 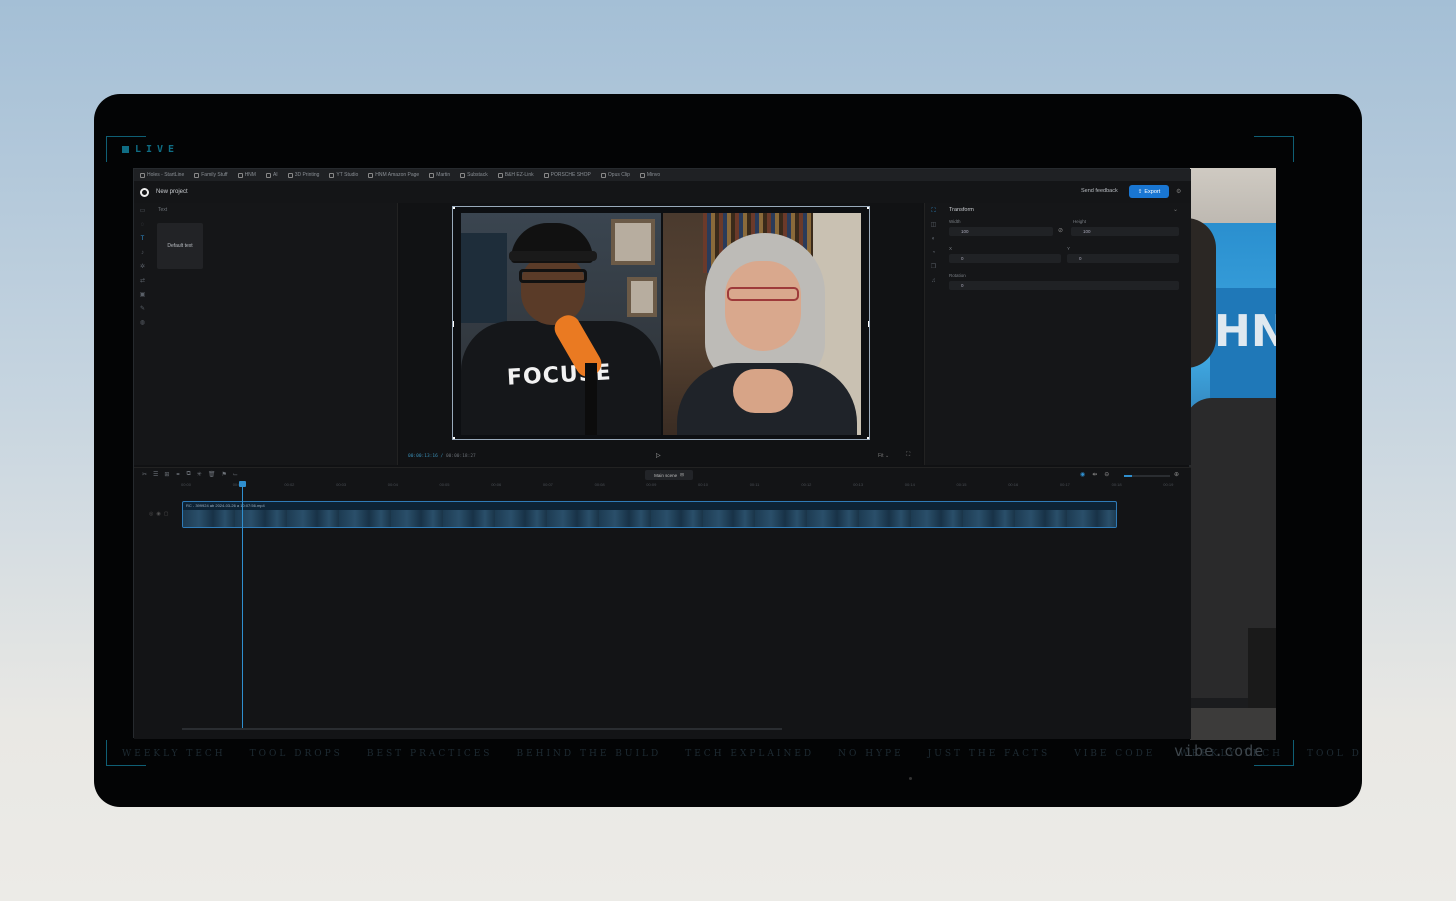 What do you see at coordinates (669, 475) in the screenshot?
I see `scene-selector: Main scene ⊟` at bounding box center [669, 475].